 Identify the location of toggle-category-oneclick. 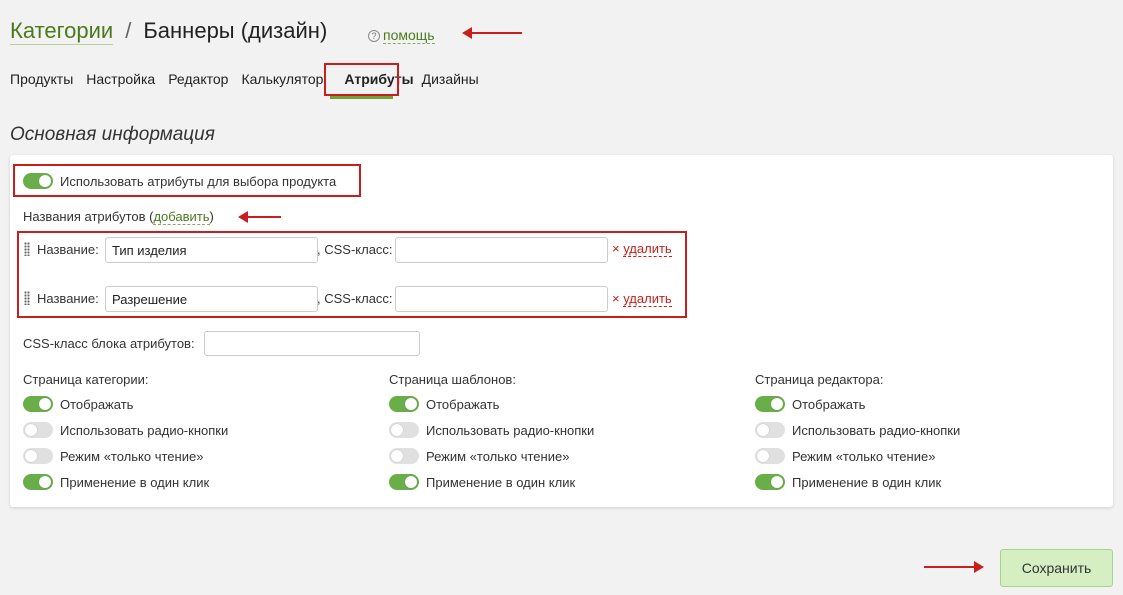
(38, 482).